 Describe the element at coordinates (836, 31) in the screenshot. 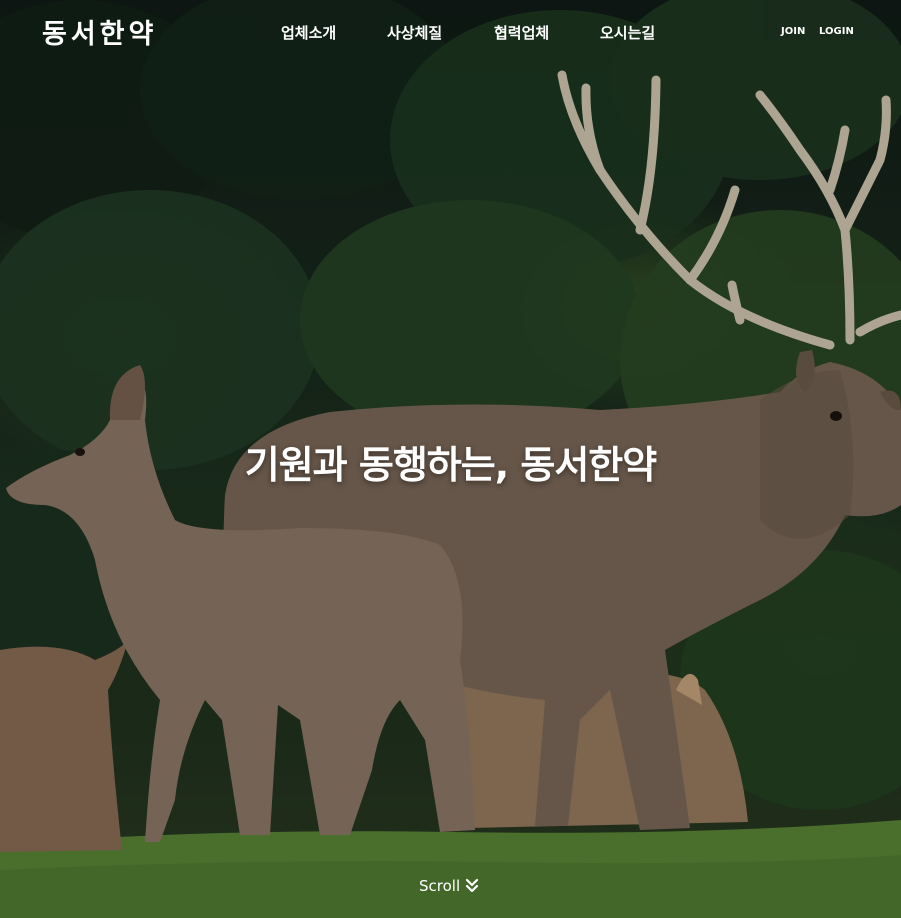

I see `login-link: LOGIN` at that location.